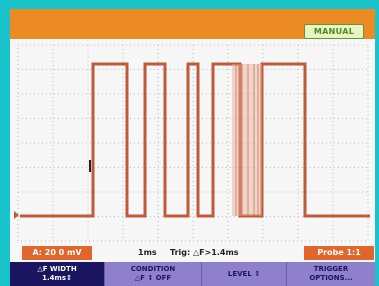 The image size is (379, 286). What do you see at coordinates (147, 252) in the screenshot?
I see `timebase-label: 1ms` at bounding box center [147, 252].